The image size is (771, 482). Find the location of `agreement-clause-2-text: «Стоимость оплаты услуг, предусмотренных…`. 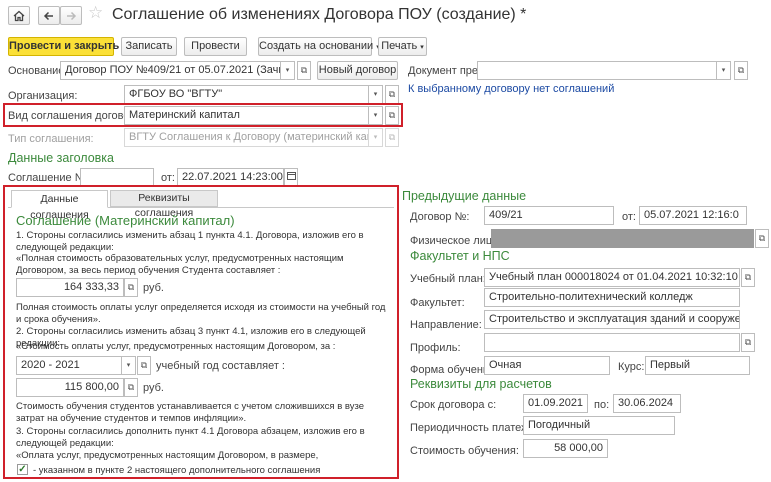

agreement-clause-2-text: «Стоимость оплаты услуг, предусмотренных… is located at coordinates (176, 346).